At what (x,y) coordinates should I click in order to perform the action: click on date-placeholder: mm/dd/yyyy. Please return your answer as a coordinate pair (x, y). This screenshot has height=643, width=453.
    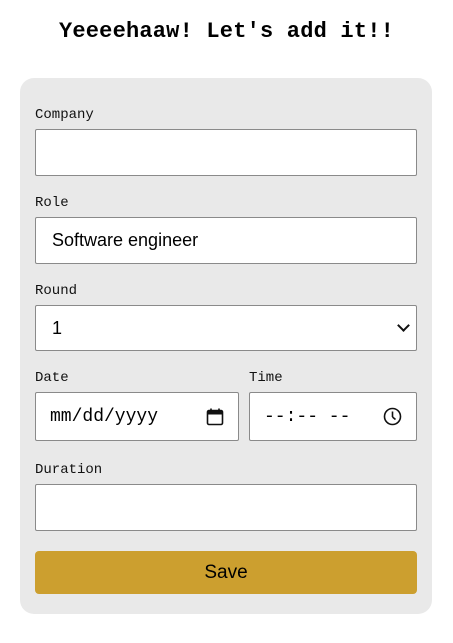
    Looking at the image, I should click on (104, 416).